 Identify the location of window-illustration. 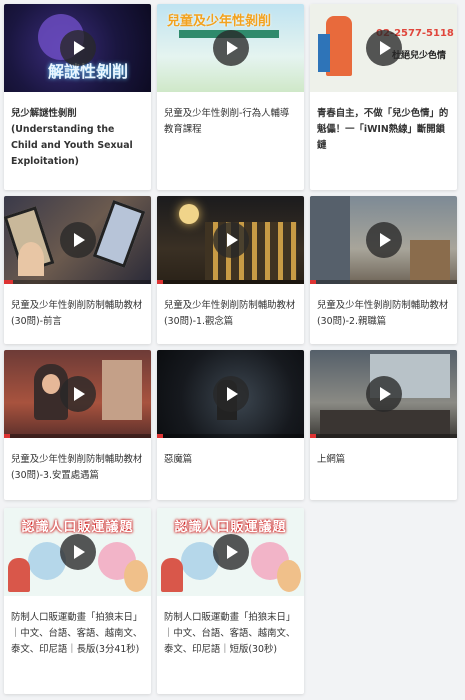
(122, 390).